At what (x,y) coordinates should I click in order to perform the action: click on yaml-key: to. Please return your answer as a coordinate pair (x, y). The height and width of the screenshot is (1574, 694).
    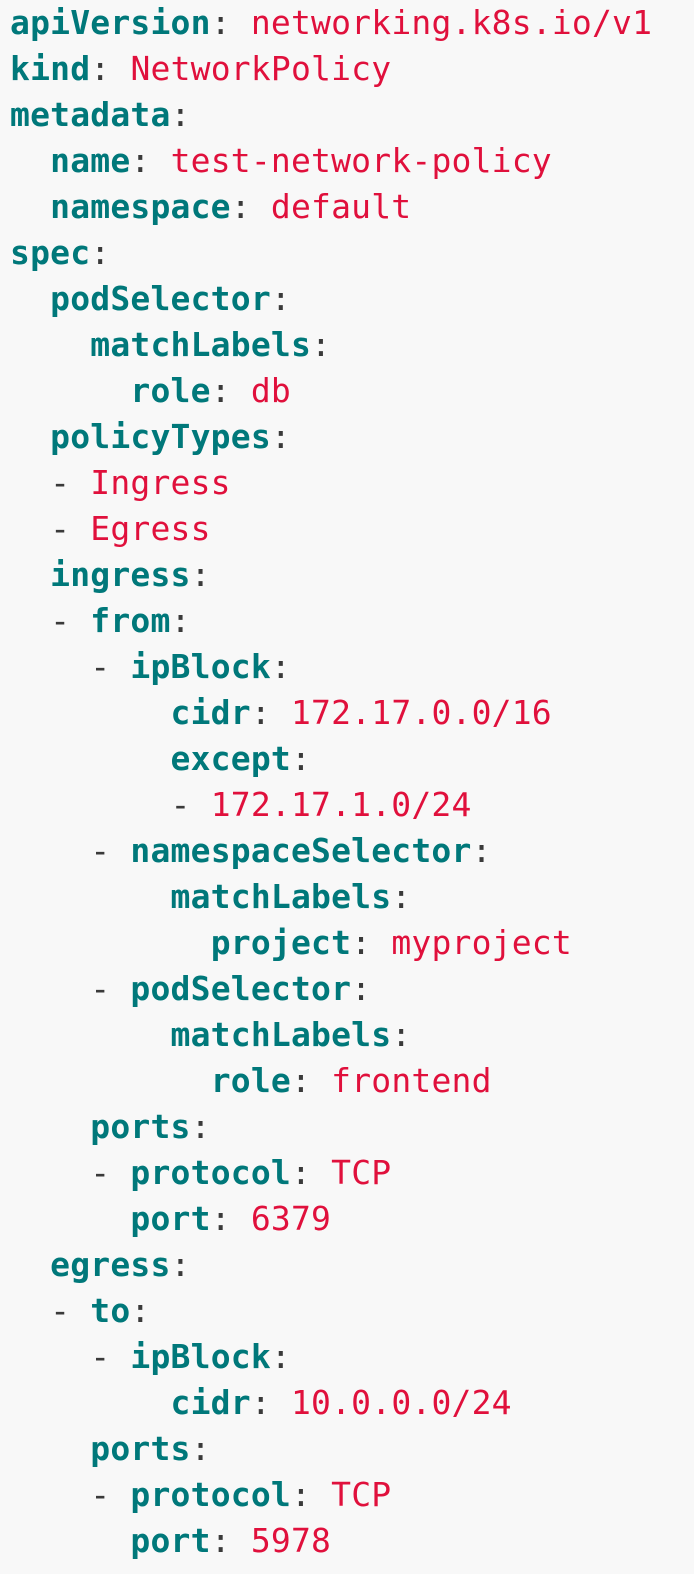
    Looking at the image, I should click on (110, 1310).